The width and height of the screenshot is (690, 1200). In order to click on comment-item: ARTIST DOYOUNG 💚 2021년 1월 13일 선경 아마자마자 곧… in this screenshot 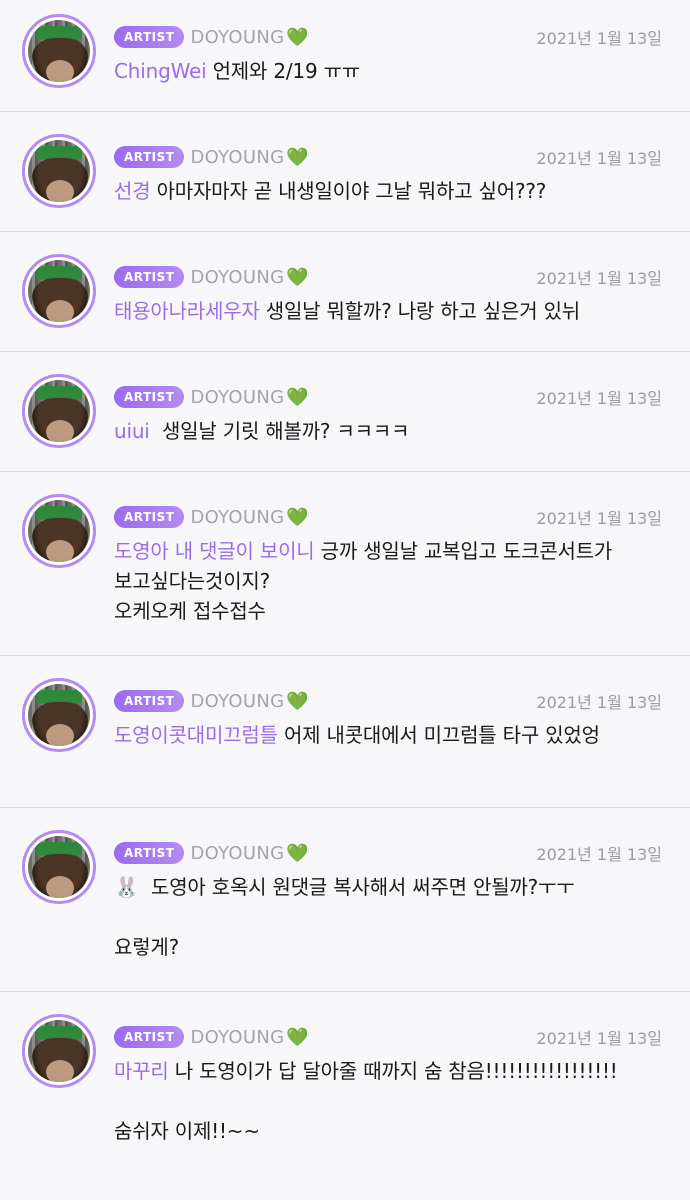, I will do `click(345, 172)`.